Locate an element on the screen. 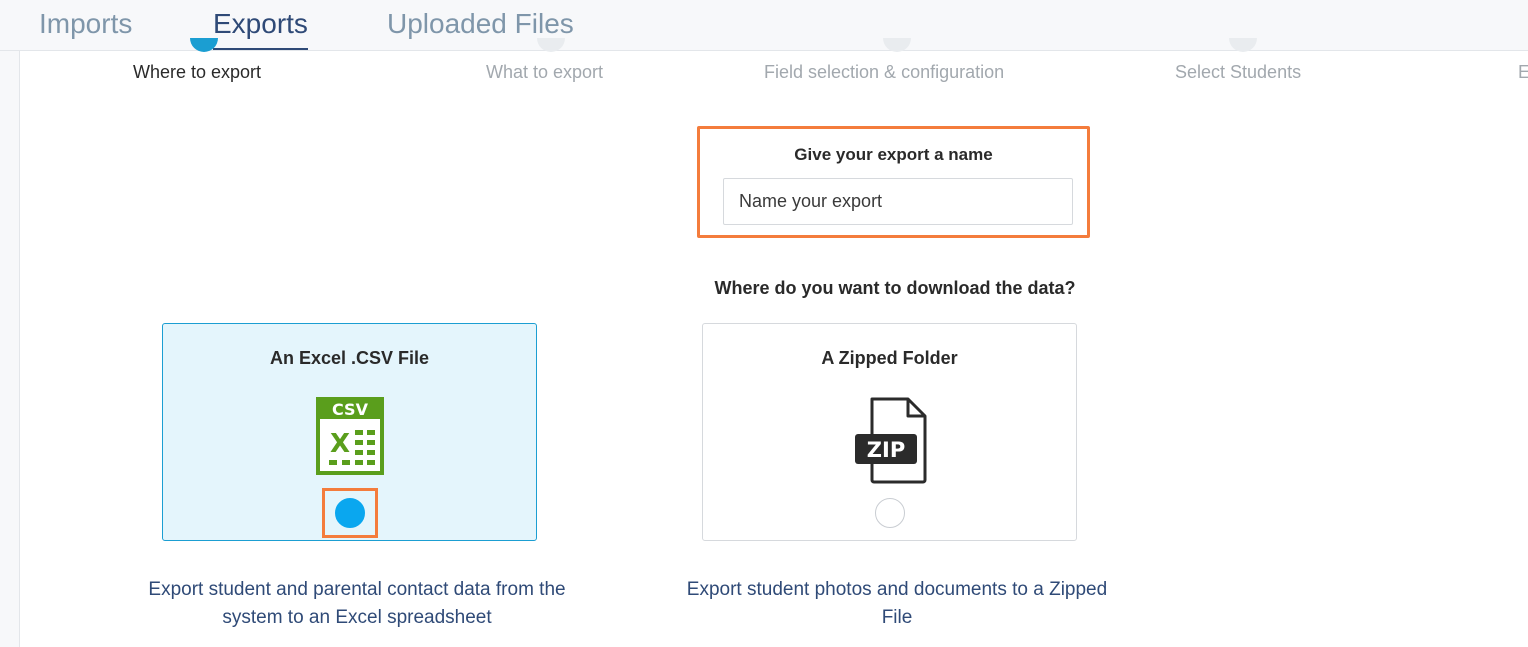 This screenshot has height=647, width=1528. csv-file-icon: CSV X is located at coordinates (350, 438).